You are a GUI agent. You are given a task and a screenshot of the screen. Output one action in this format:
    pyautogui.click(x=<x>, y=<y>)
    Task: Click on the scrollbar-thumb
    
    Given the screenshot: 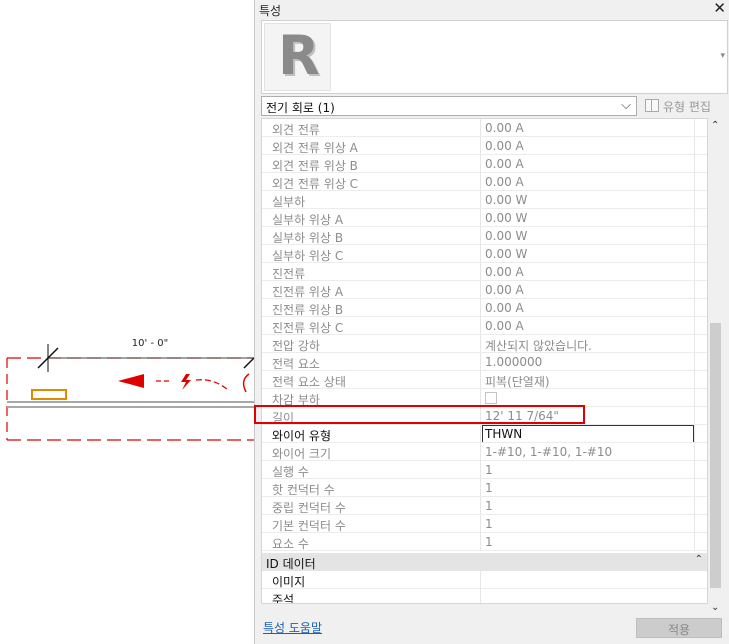 What is the action you would take?
    pyautogui.click(x=715, y=455)
    